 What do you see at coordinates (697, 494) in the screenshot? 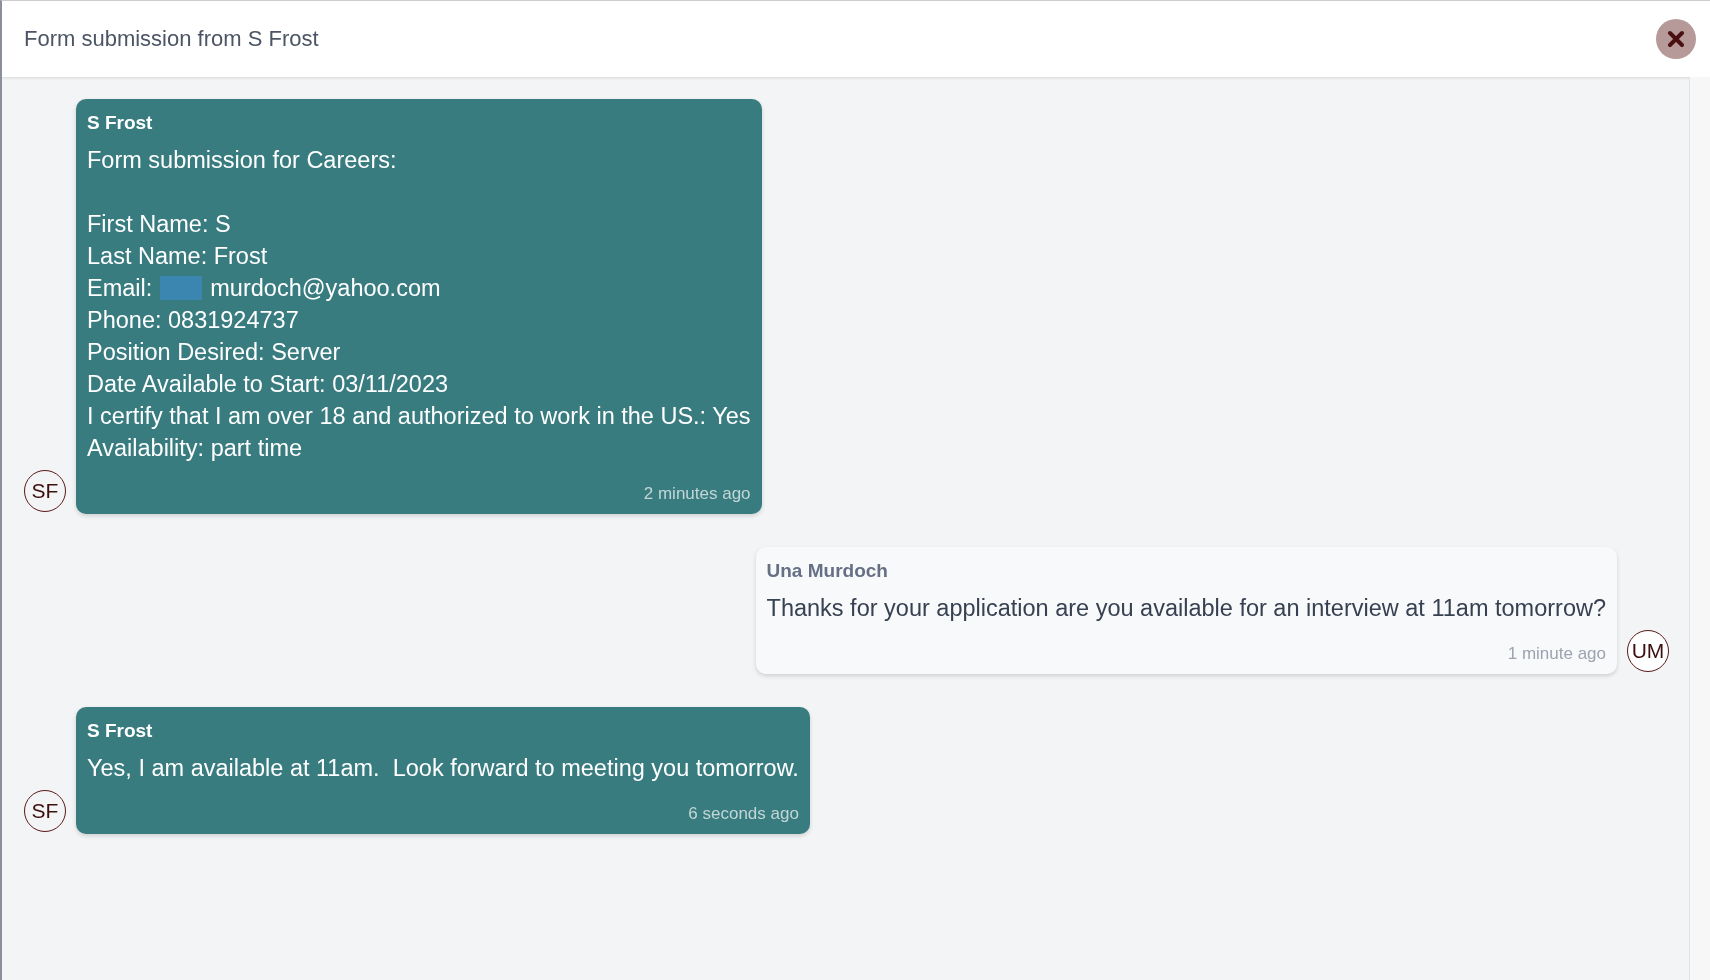
I see `message-time: 2 minutes ago` at bounding box center [697, 494].